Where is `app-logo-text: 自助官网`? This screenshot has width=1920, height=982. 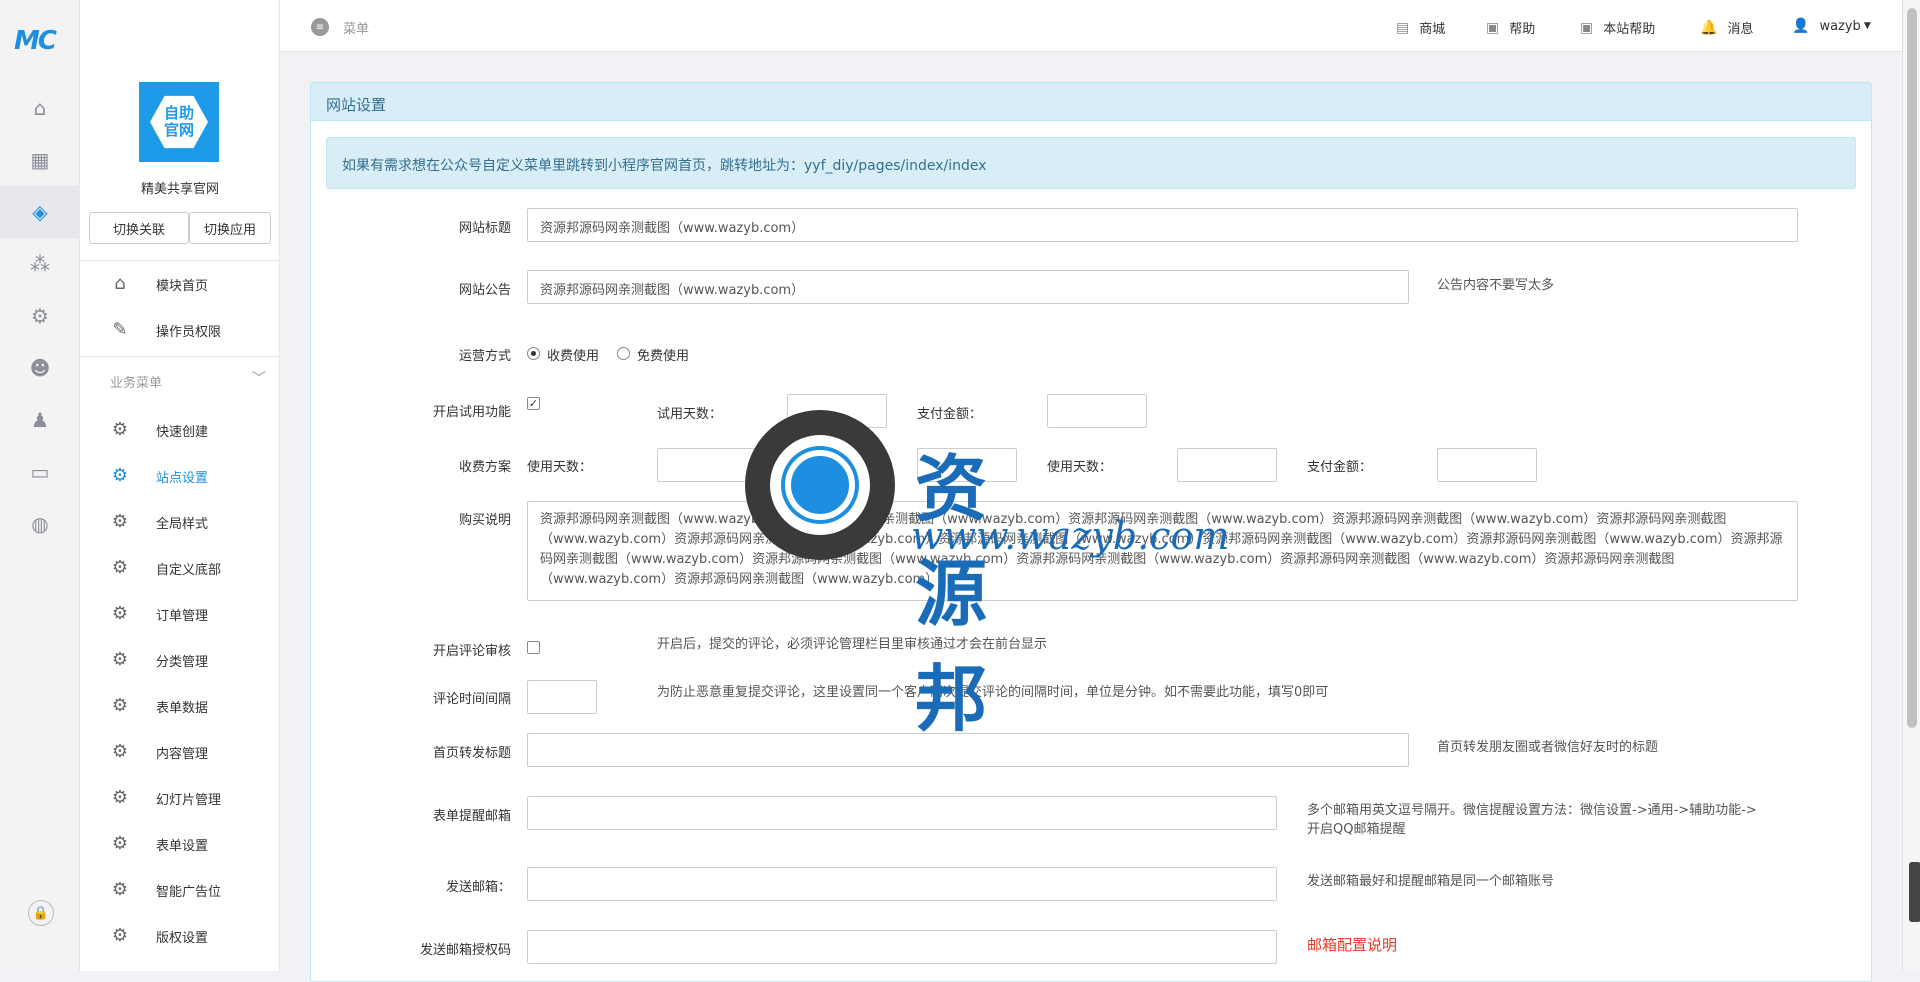
app-logo-text: 自助官网 is located at coordinates (179, 122).